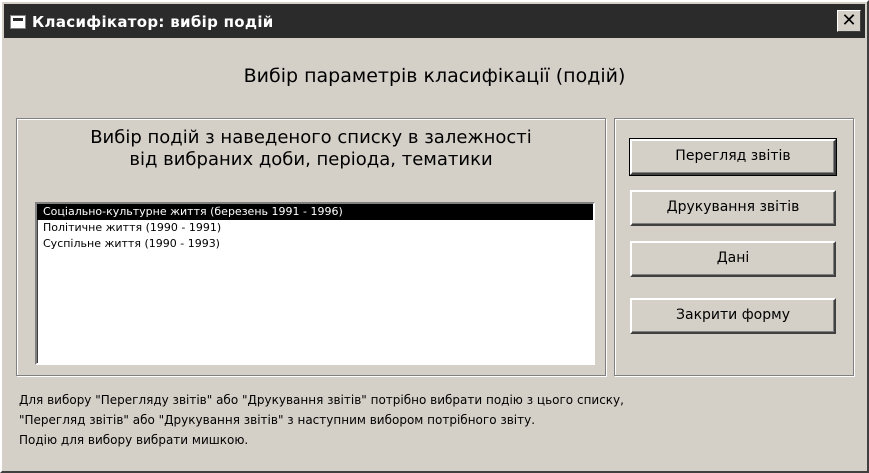 The height and width of the screenshot is (473, 869). Describe the element at coordinates (134, 440) in the screenshot. I see `help-text-line3: Подію для вибору вибрати мишкою.` at that location.